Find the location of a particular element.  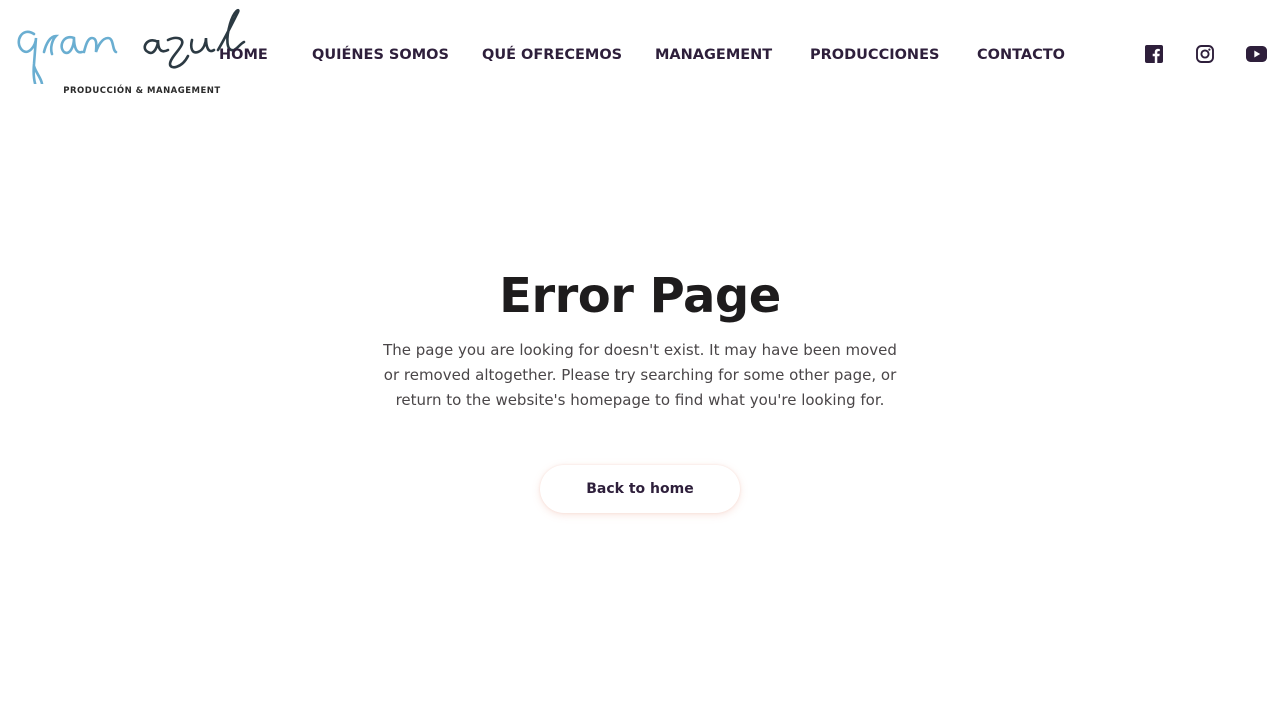

facebook-icon is located at coordinates (1154, 54).